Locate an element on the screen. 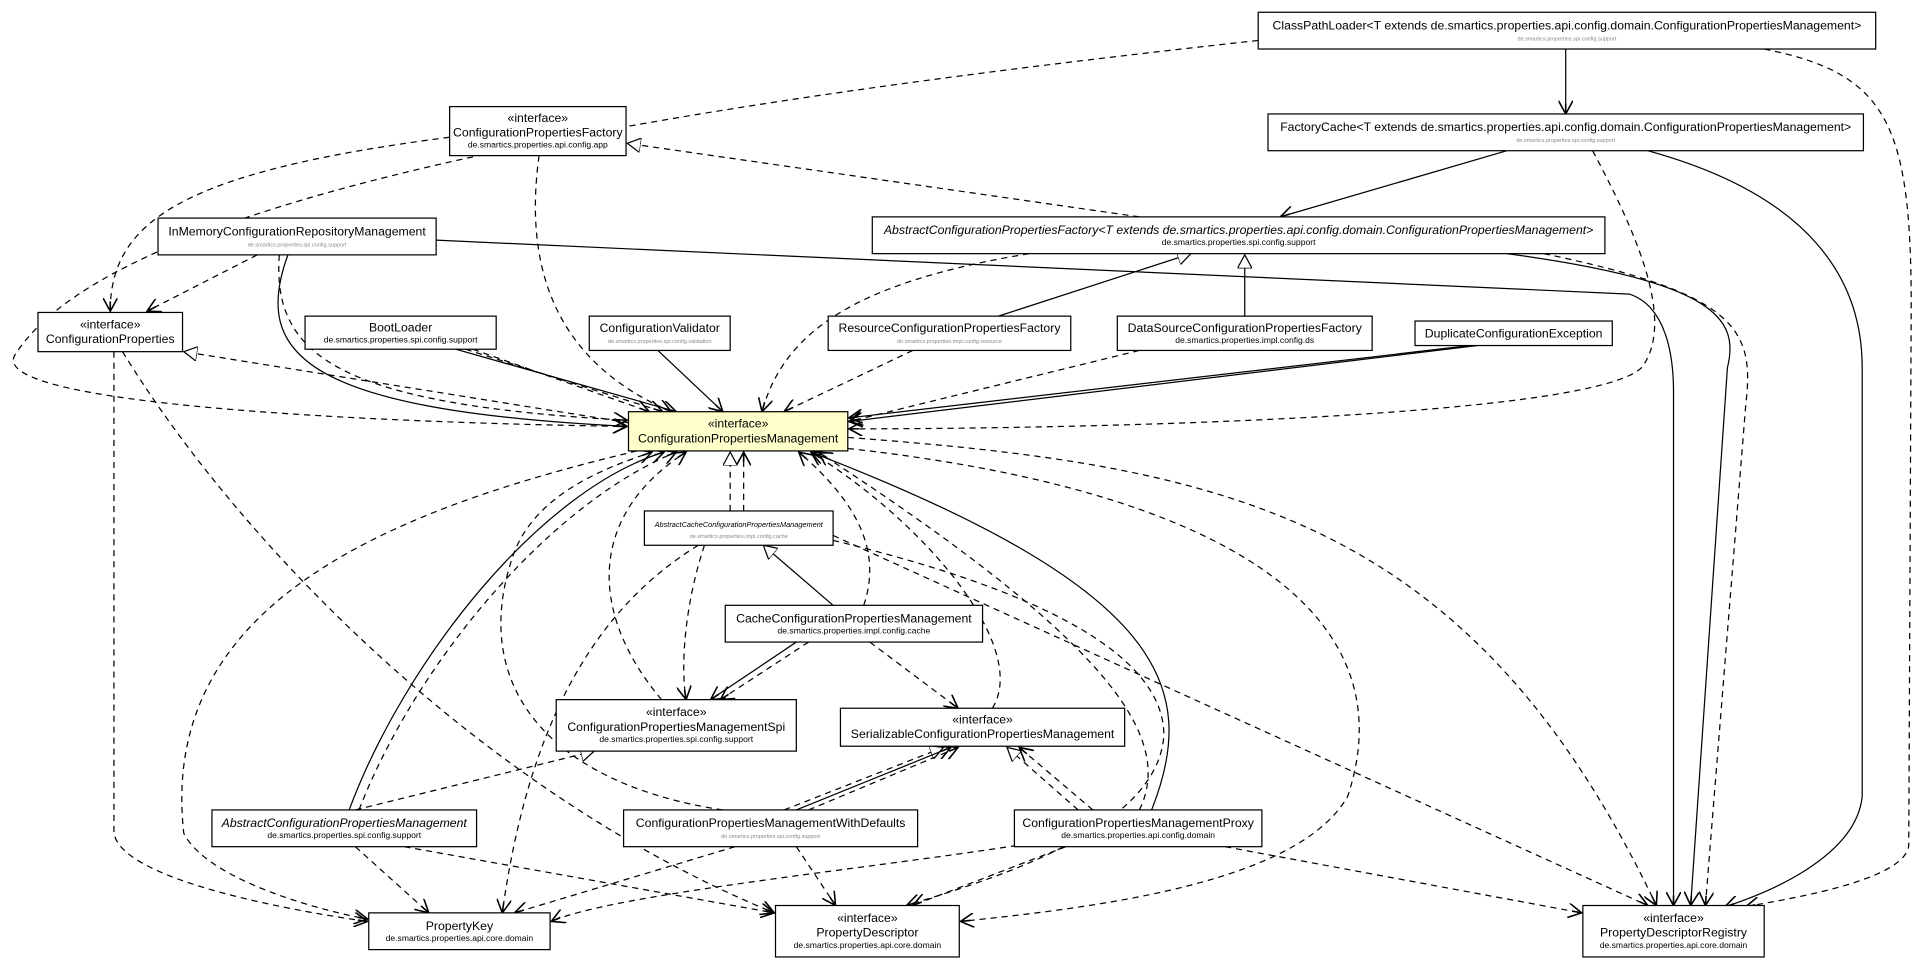 This screenshot has width=1921, height=968. edge-bootloader-cpm-dep2 is located at coordinates (560, 379).